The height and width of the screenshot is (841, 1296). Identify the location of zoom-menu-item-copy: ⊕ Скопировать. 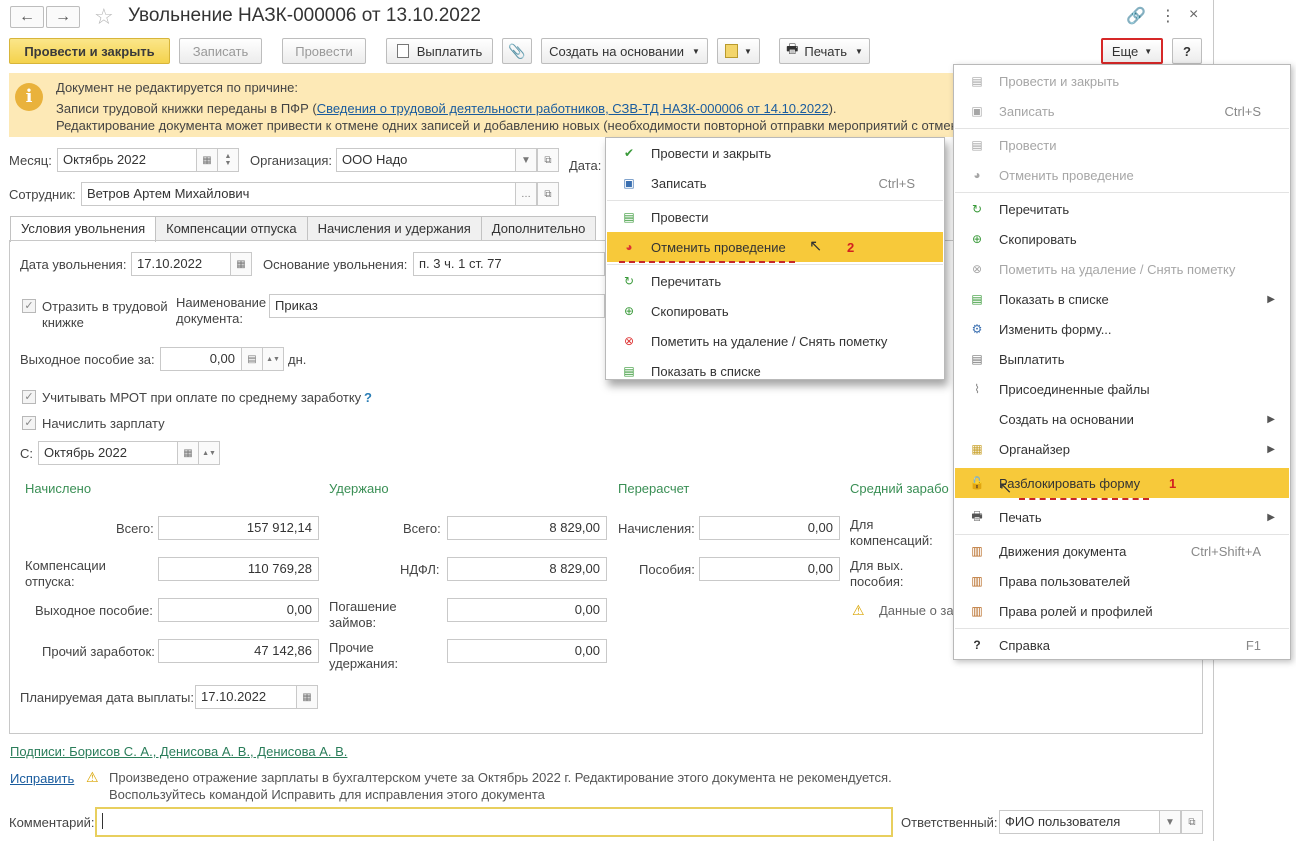
(775, 311).